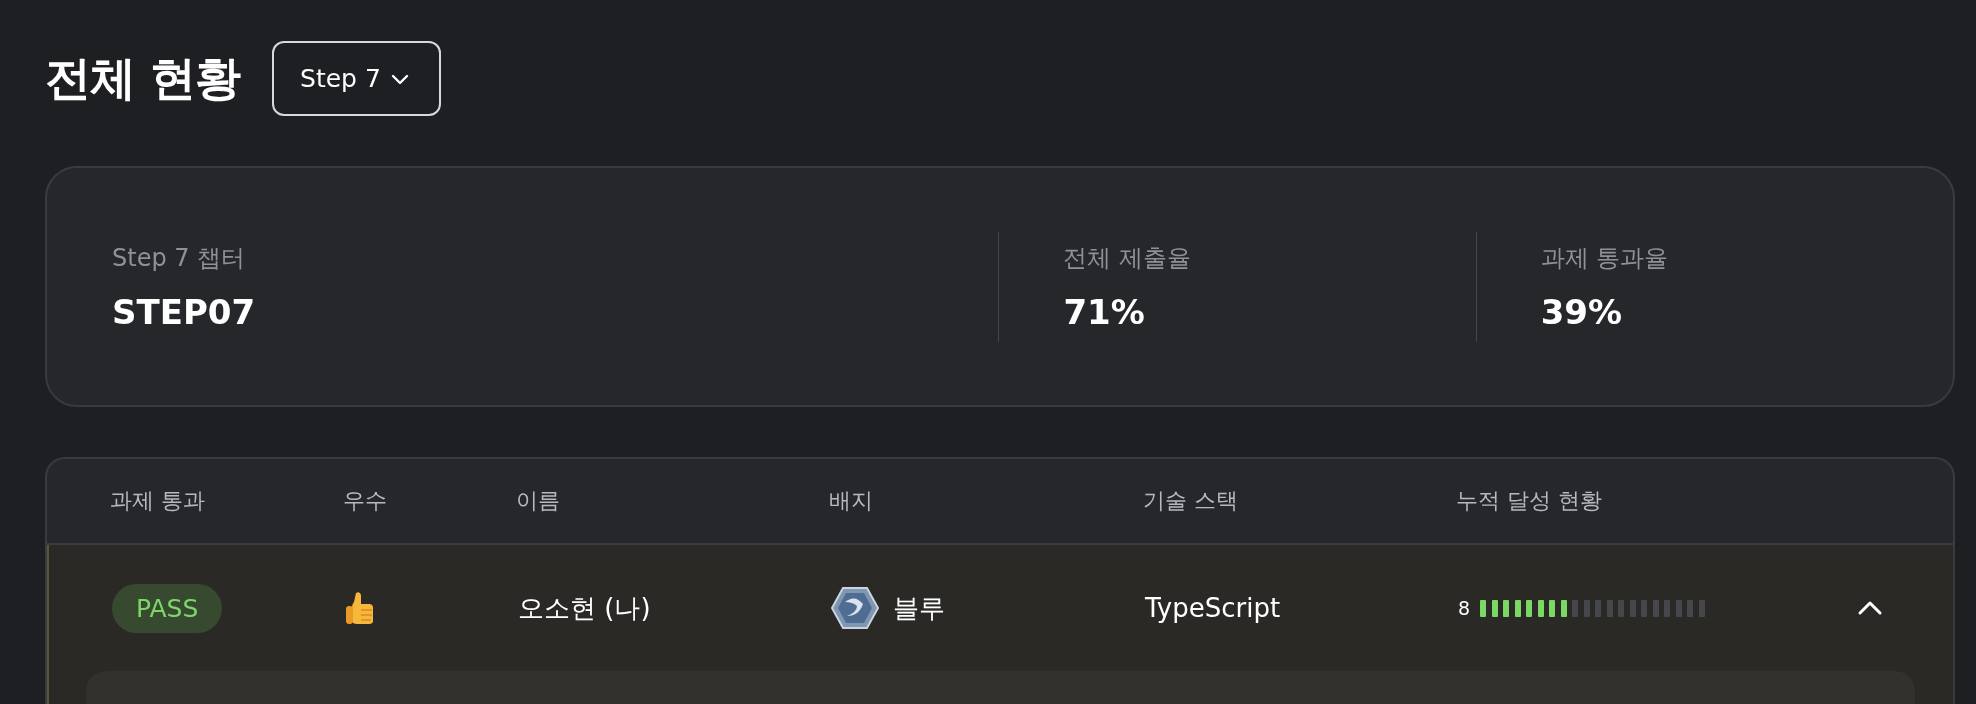  I want to click on stat-label: 전체 제출율, so click(1127, 258).